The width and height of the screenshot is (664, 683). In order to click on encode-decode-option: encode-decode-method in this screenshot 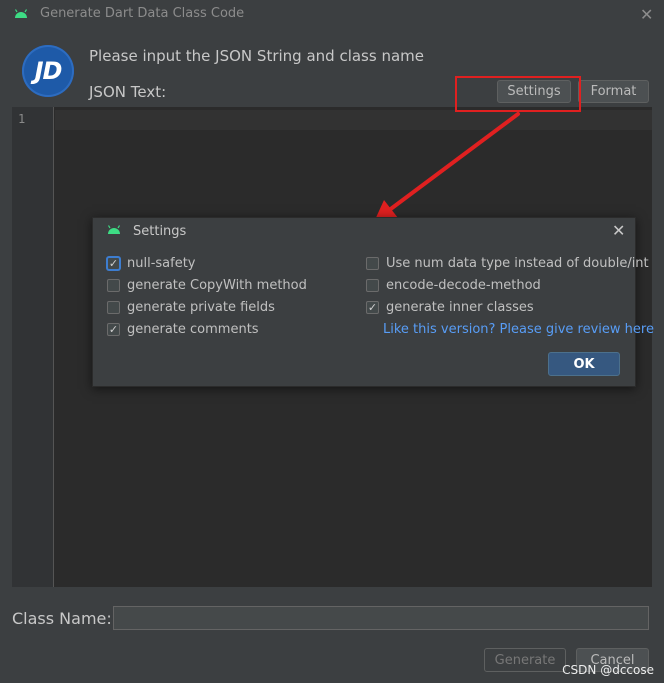, I will do `click(453, 285)`.